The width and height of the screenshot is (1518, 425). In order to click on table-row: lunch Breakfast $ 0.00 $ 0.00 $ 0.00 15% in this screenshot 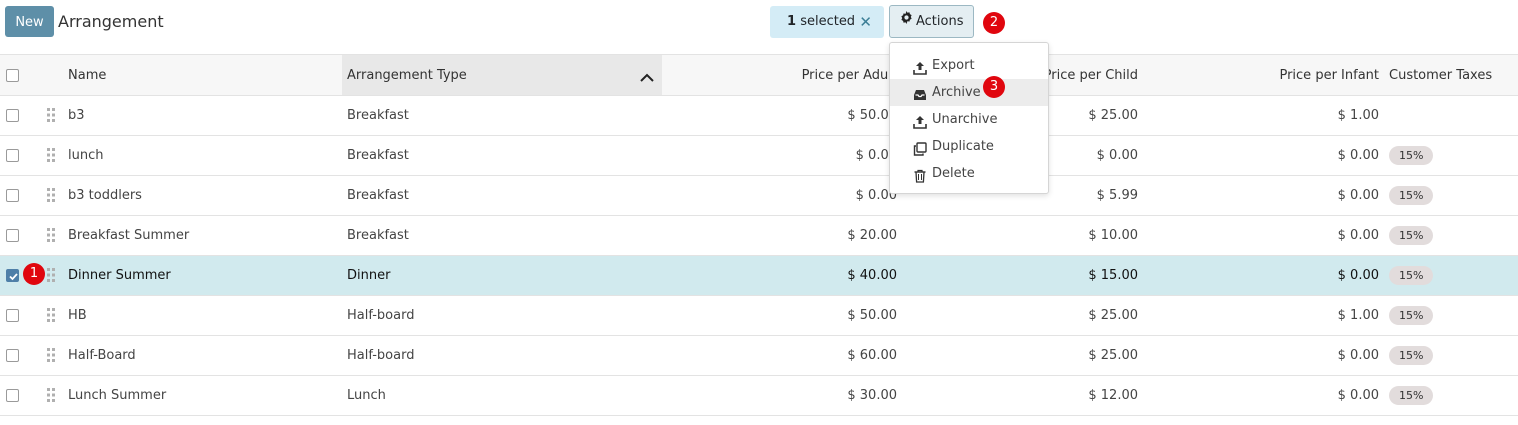, I will do `click(759, 156)`.